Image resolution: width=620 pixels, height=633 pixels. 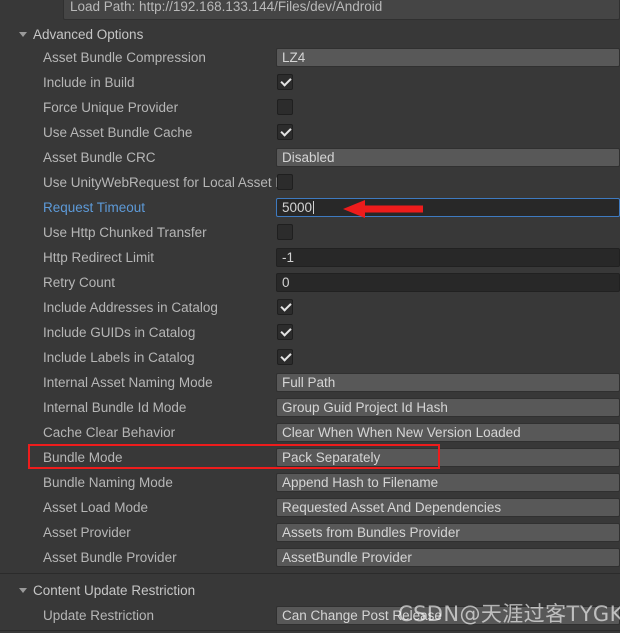 What do you see at coordinates (448, 557) in the screenshot?
I see `popup-asset-bundle-provider: AssetBundle Provider` at bounding box center [448, 557].